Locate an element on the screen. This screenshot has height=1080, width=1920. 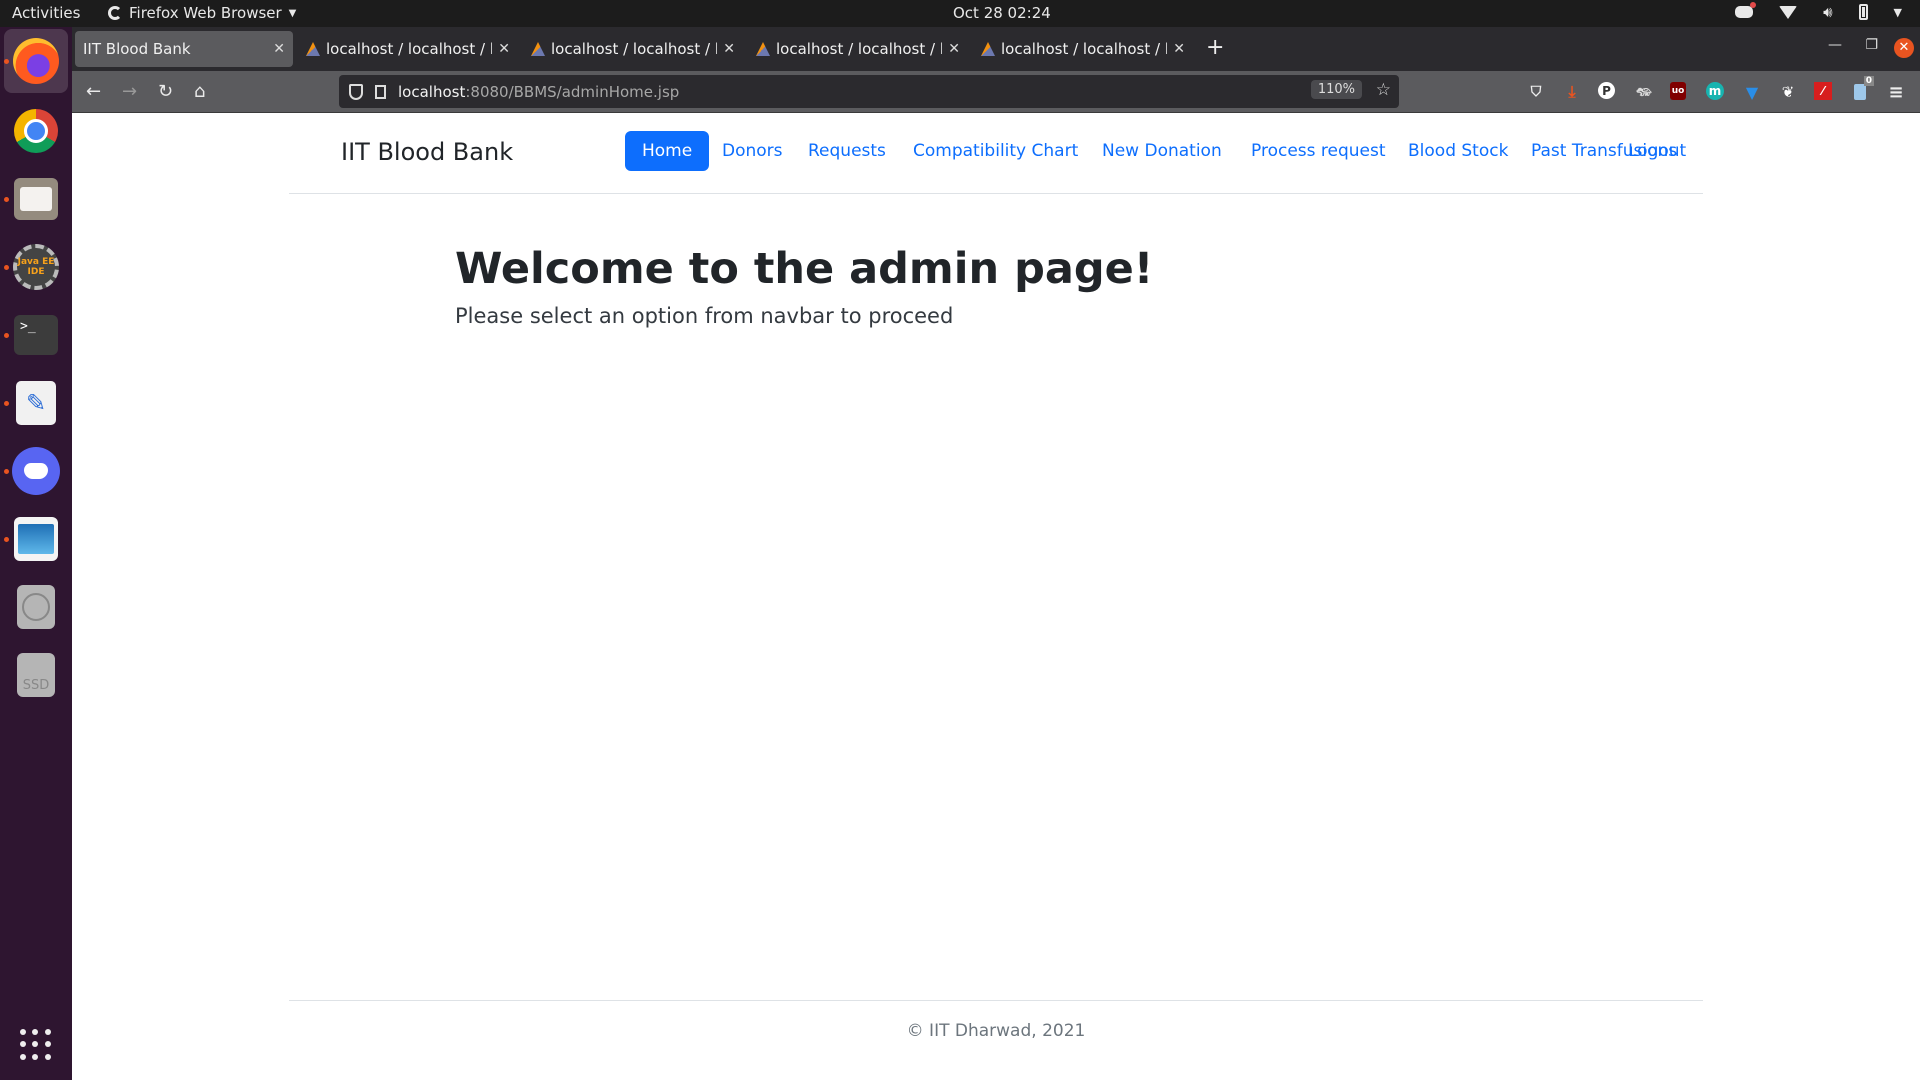
url-host: localhost is located at coordinates (432, 91).